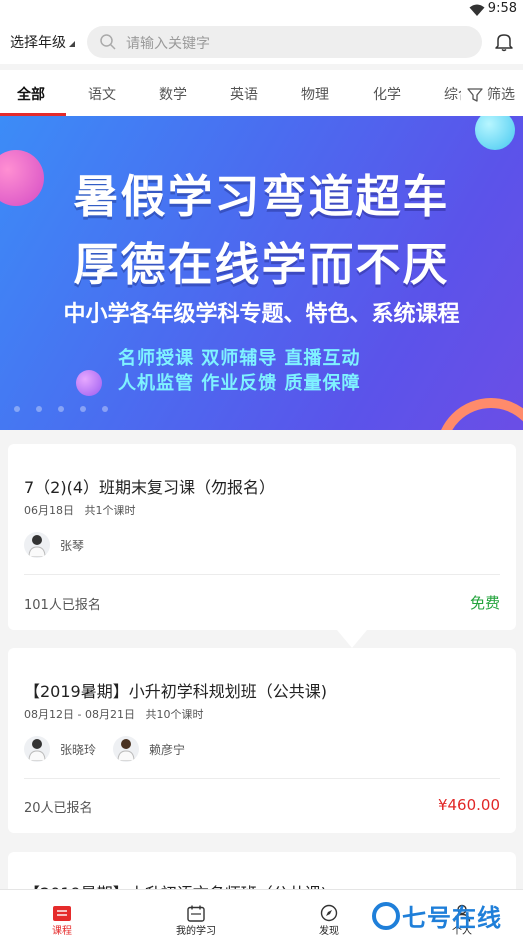  I want to click on course-price: 免费, so click(484, 603).